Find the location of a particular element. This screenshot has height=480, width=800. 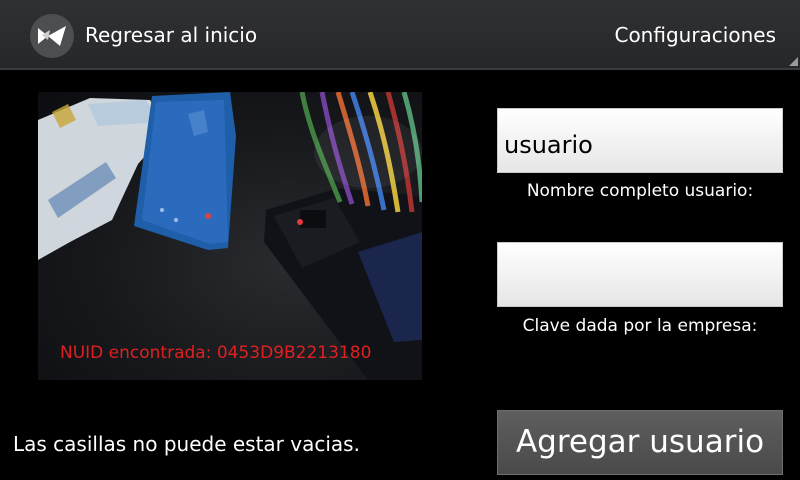

back-to-home-link: Regresar al inicio is located at coordinates (171, 35).